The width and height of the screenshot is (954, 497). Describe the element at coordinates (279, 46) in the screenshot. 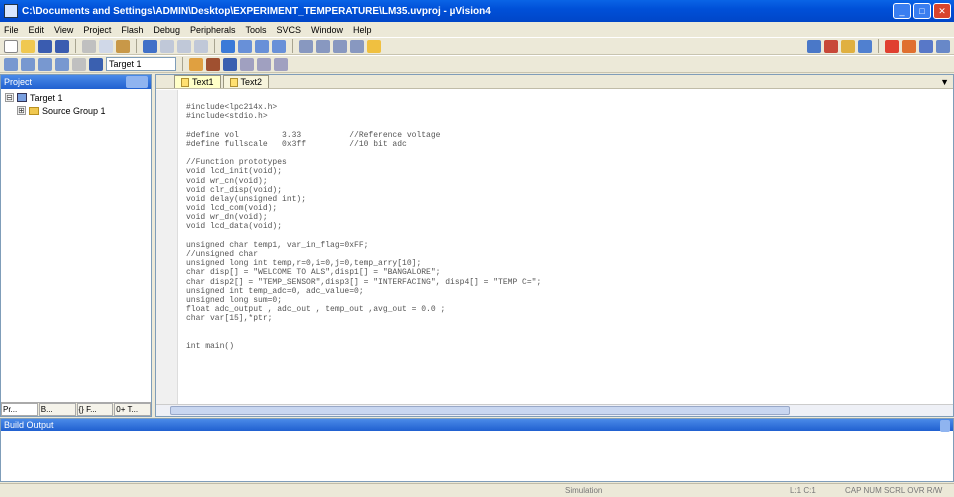

I see `clear-bookmarks-icon` at that location.